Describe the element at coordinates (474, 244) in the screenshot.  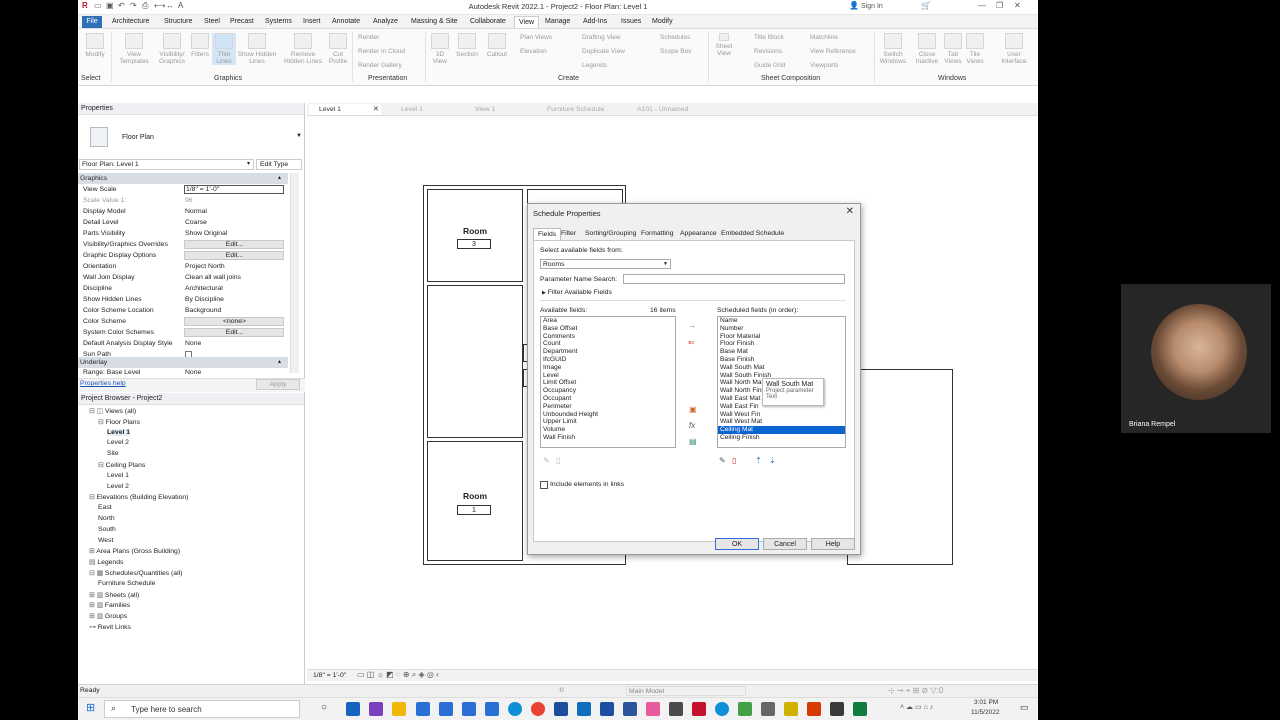
I see `room-number-top: 3` at that location.